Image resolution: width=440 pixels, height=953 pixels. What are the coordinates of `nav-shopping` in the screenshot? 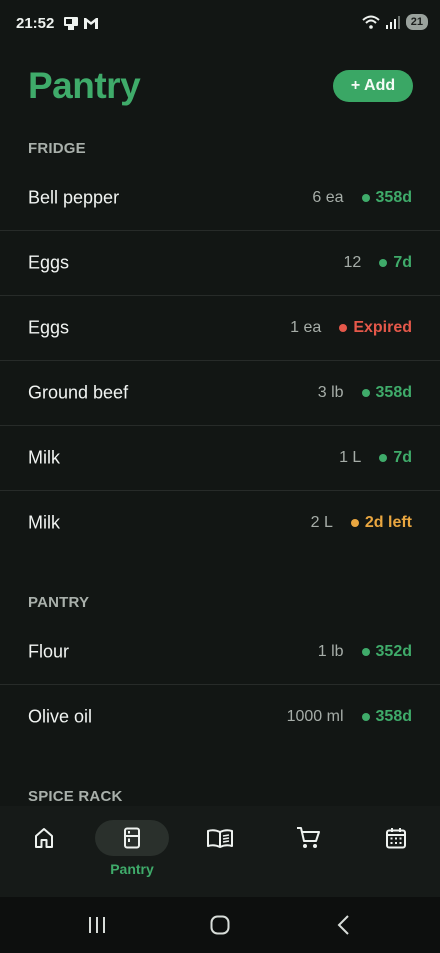 It's located at (308, 851).